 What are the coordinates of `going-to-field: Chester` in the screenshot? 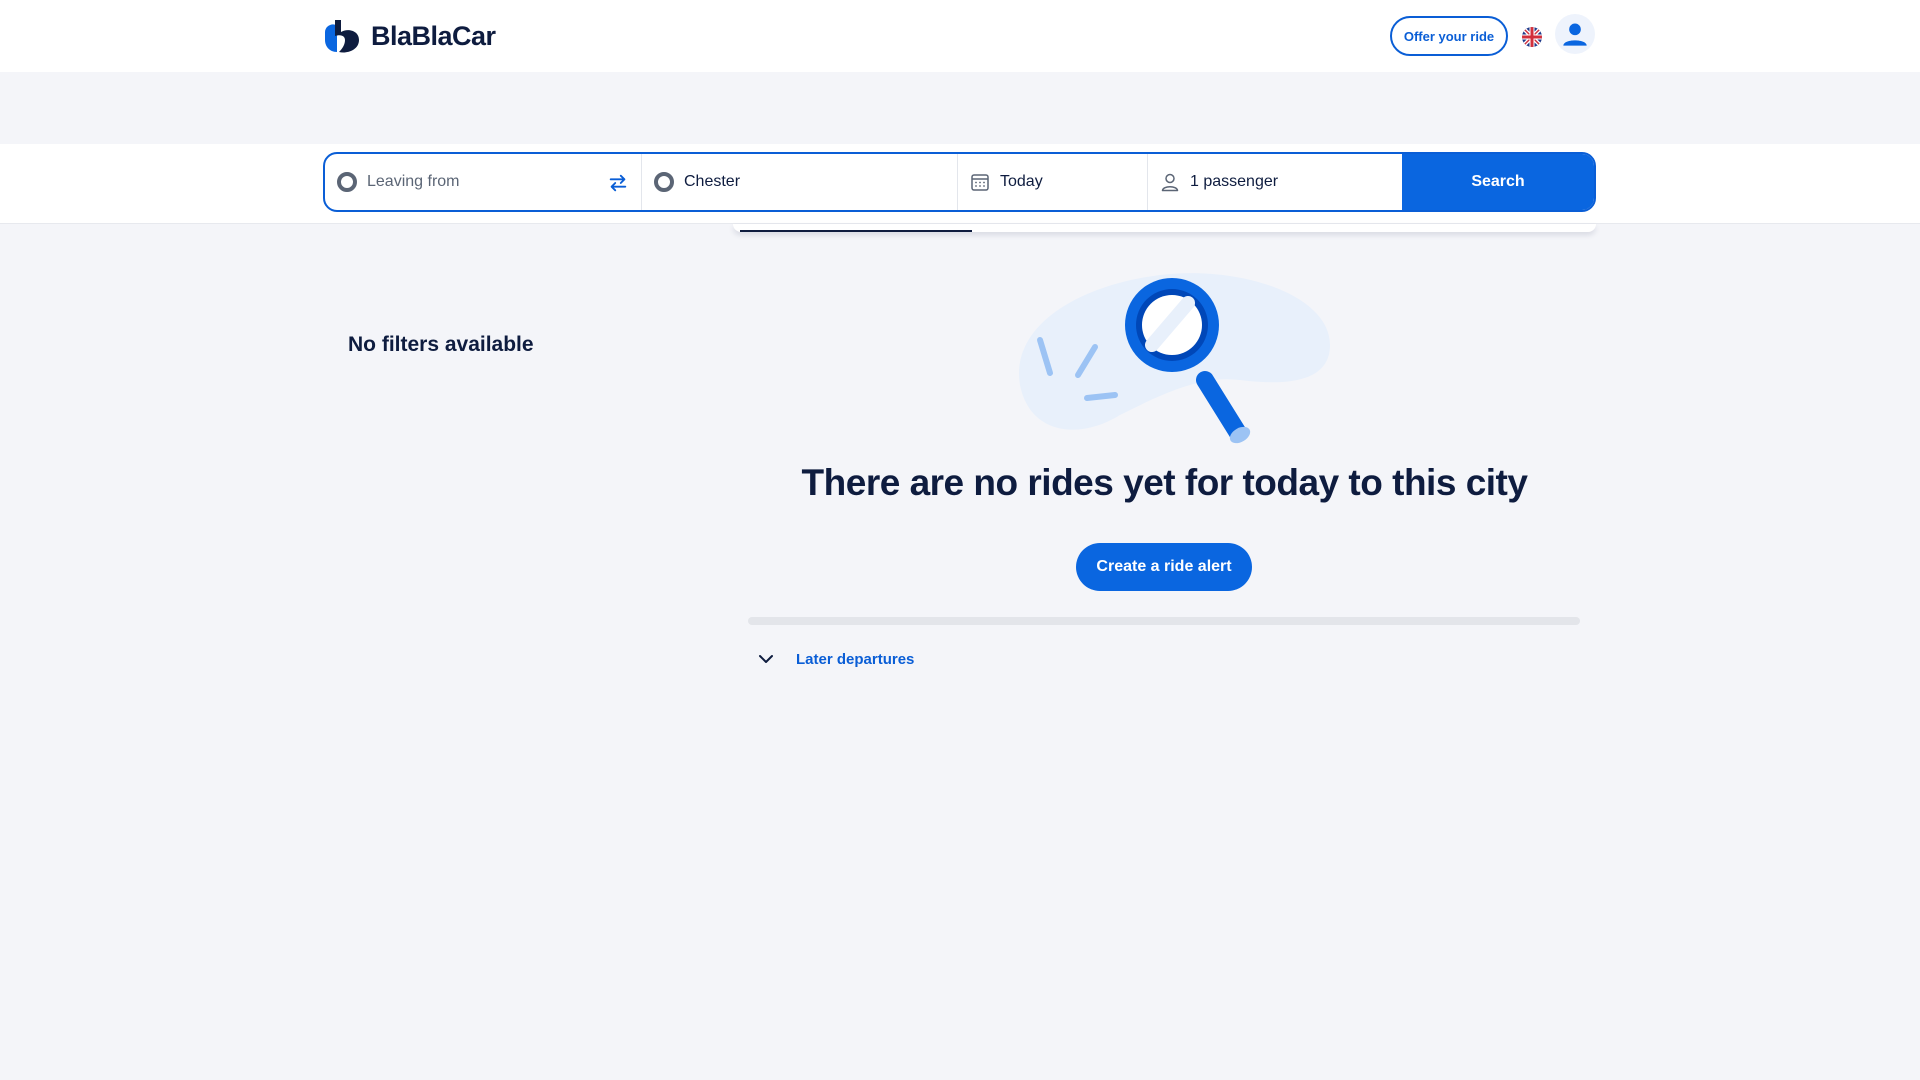 It's located at (799, 182).